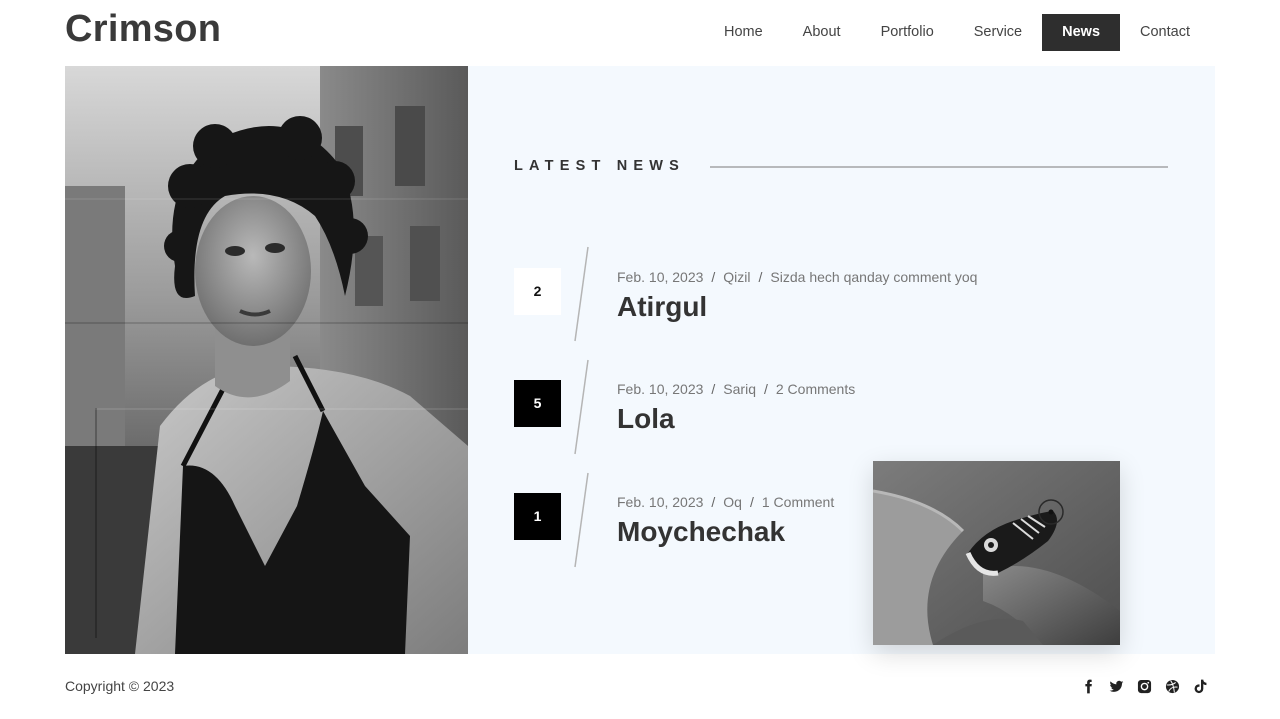 The width and height of the screenshot is (1280, 719). I want to click on news-title: Lola, so click(646, 419).